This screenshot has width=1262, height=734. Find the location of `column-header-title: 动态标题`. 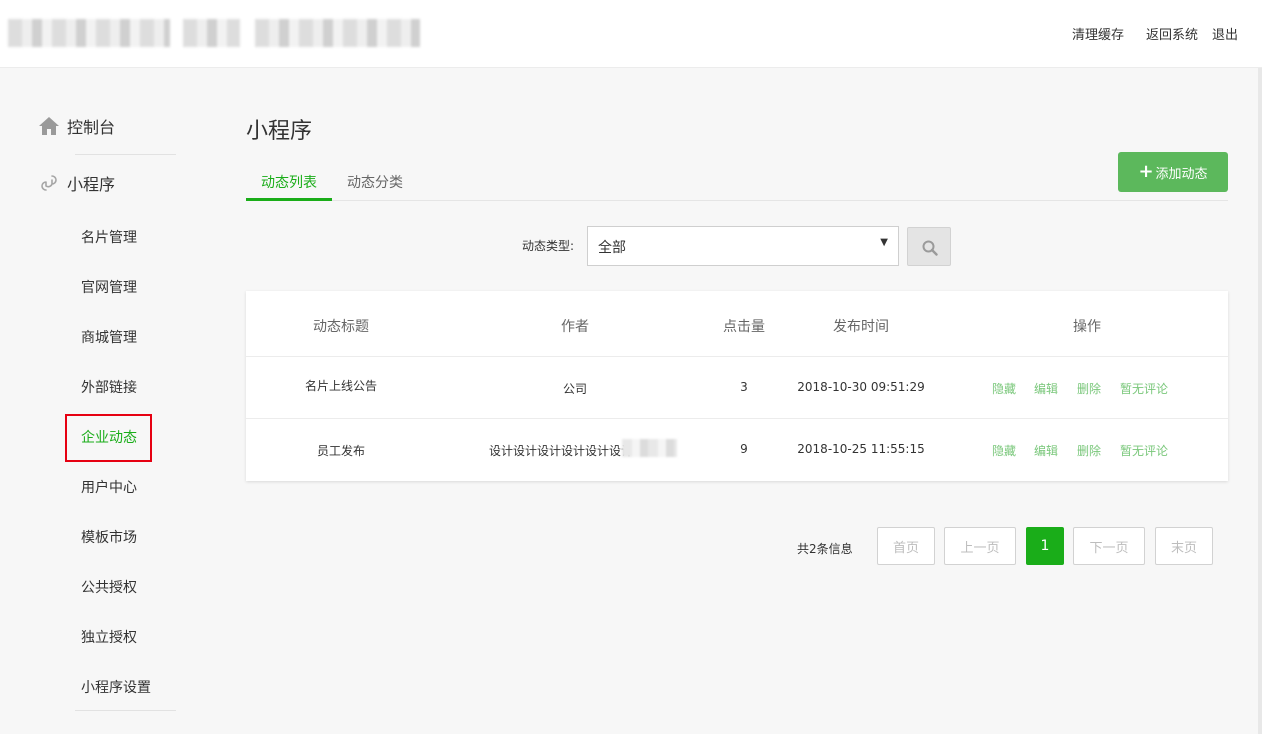

column-header-title: 动态标题 is located at coordinates (341, 327).